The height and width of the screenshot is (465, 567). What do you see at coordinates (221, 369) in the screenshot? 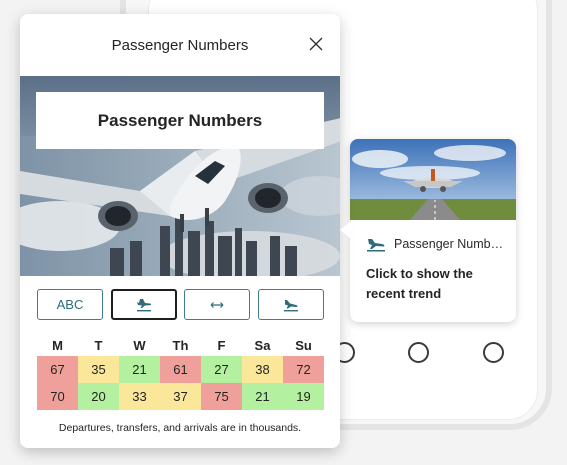
I see `table-cell: 27` at bounding box center [221, 369].